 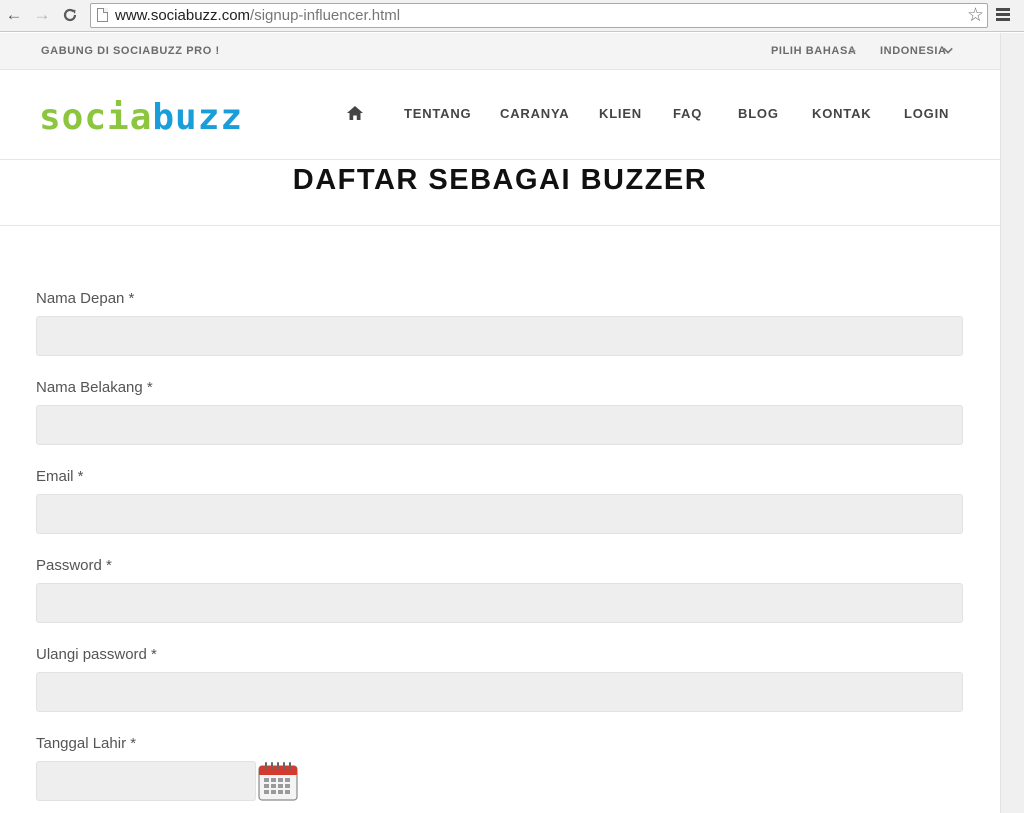 I want to click on home-icon, so click(x=355, y=113).